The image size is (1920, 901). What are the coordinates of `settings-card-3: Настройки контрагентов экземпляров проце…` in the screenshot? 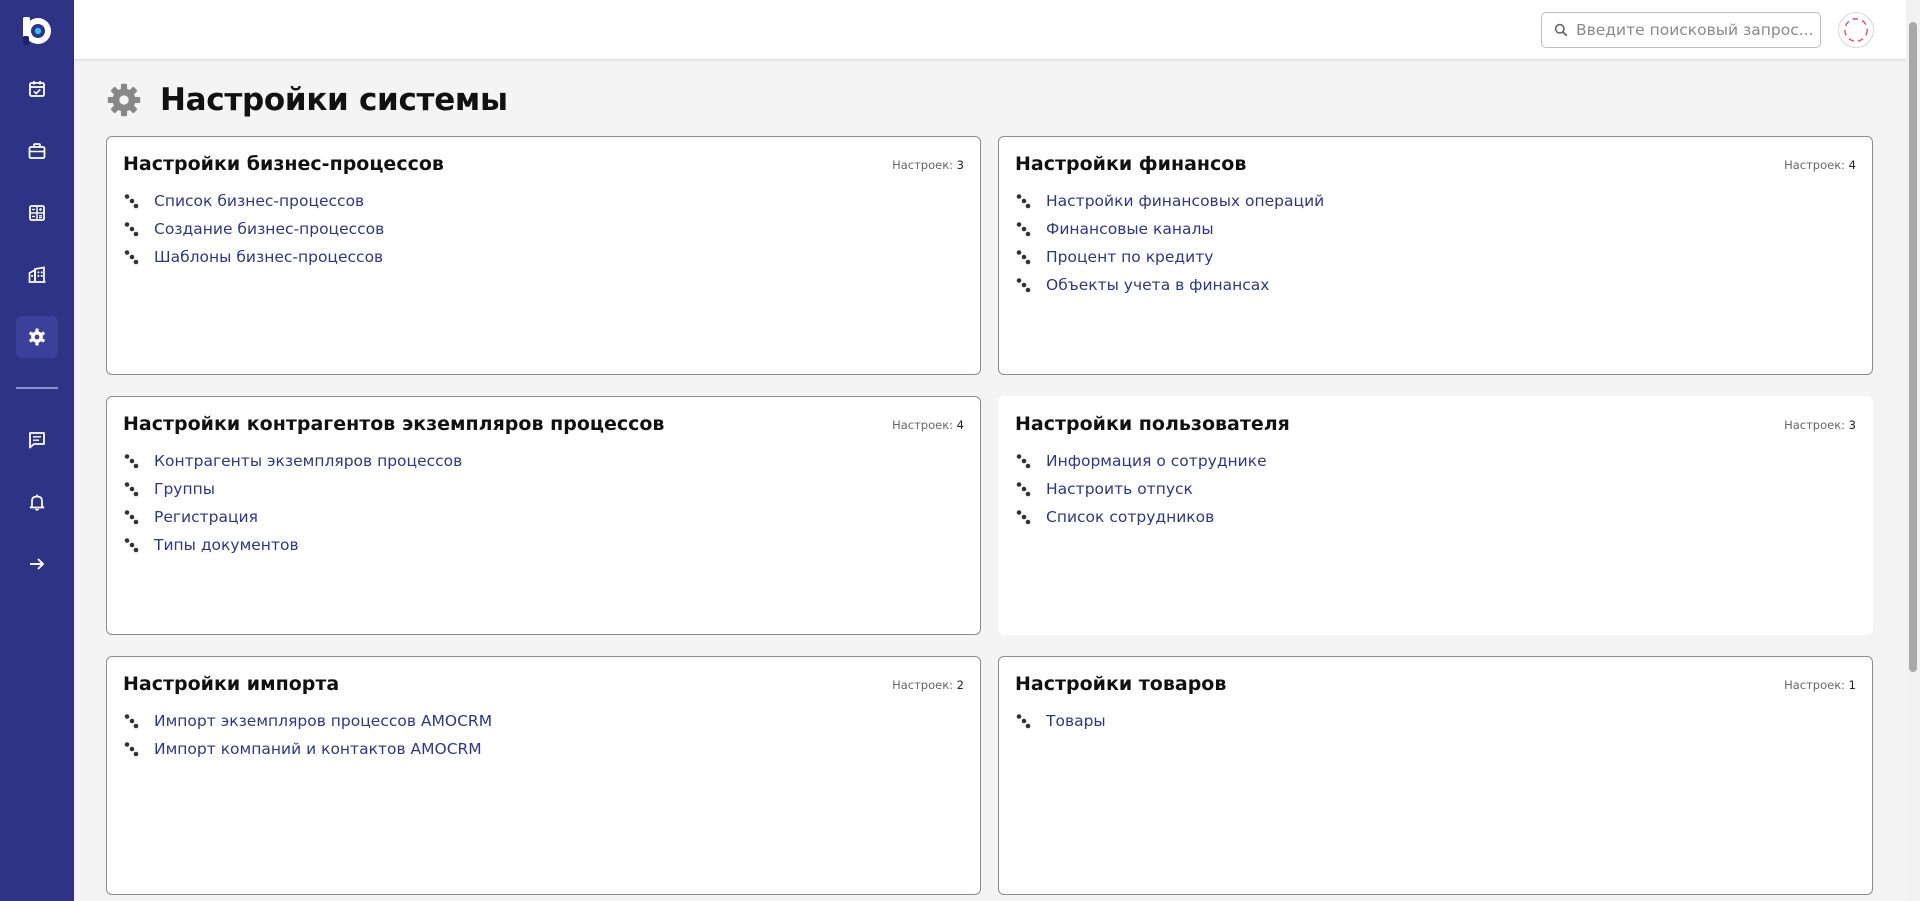 It's located at (543, 515).